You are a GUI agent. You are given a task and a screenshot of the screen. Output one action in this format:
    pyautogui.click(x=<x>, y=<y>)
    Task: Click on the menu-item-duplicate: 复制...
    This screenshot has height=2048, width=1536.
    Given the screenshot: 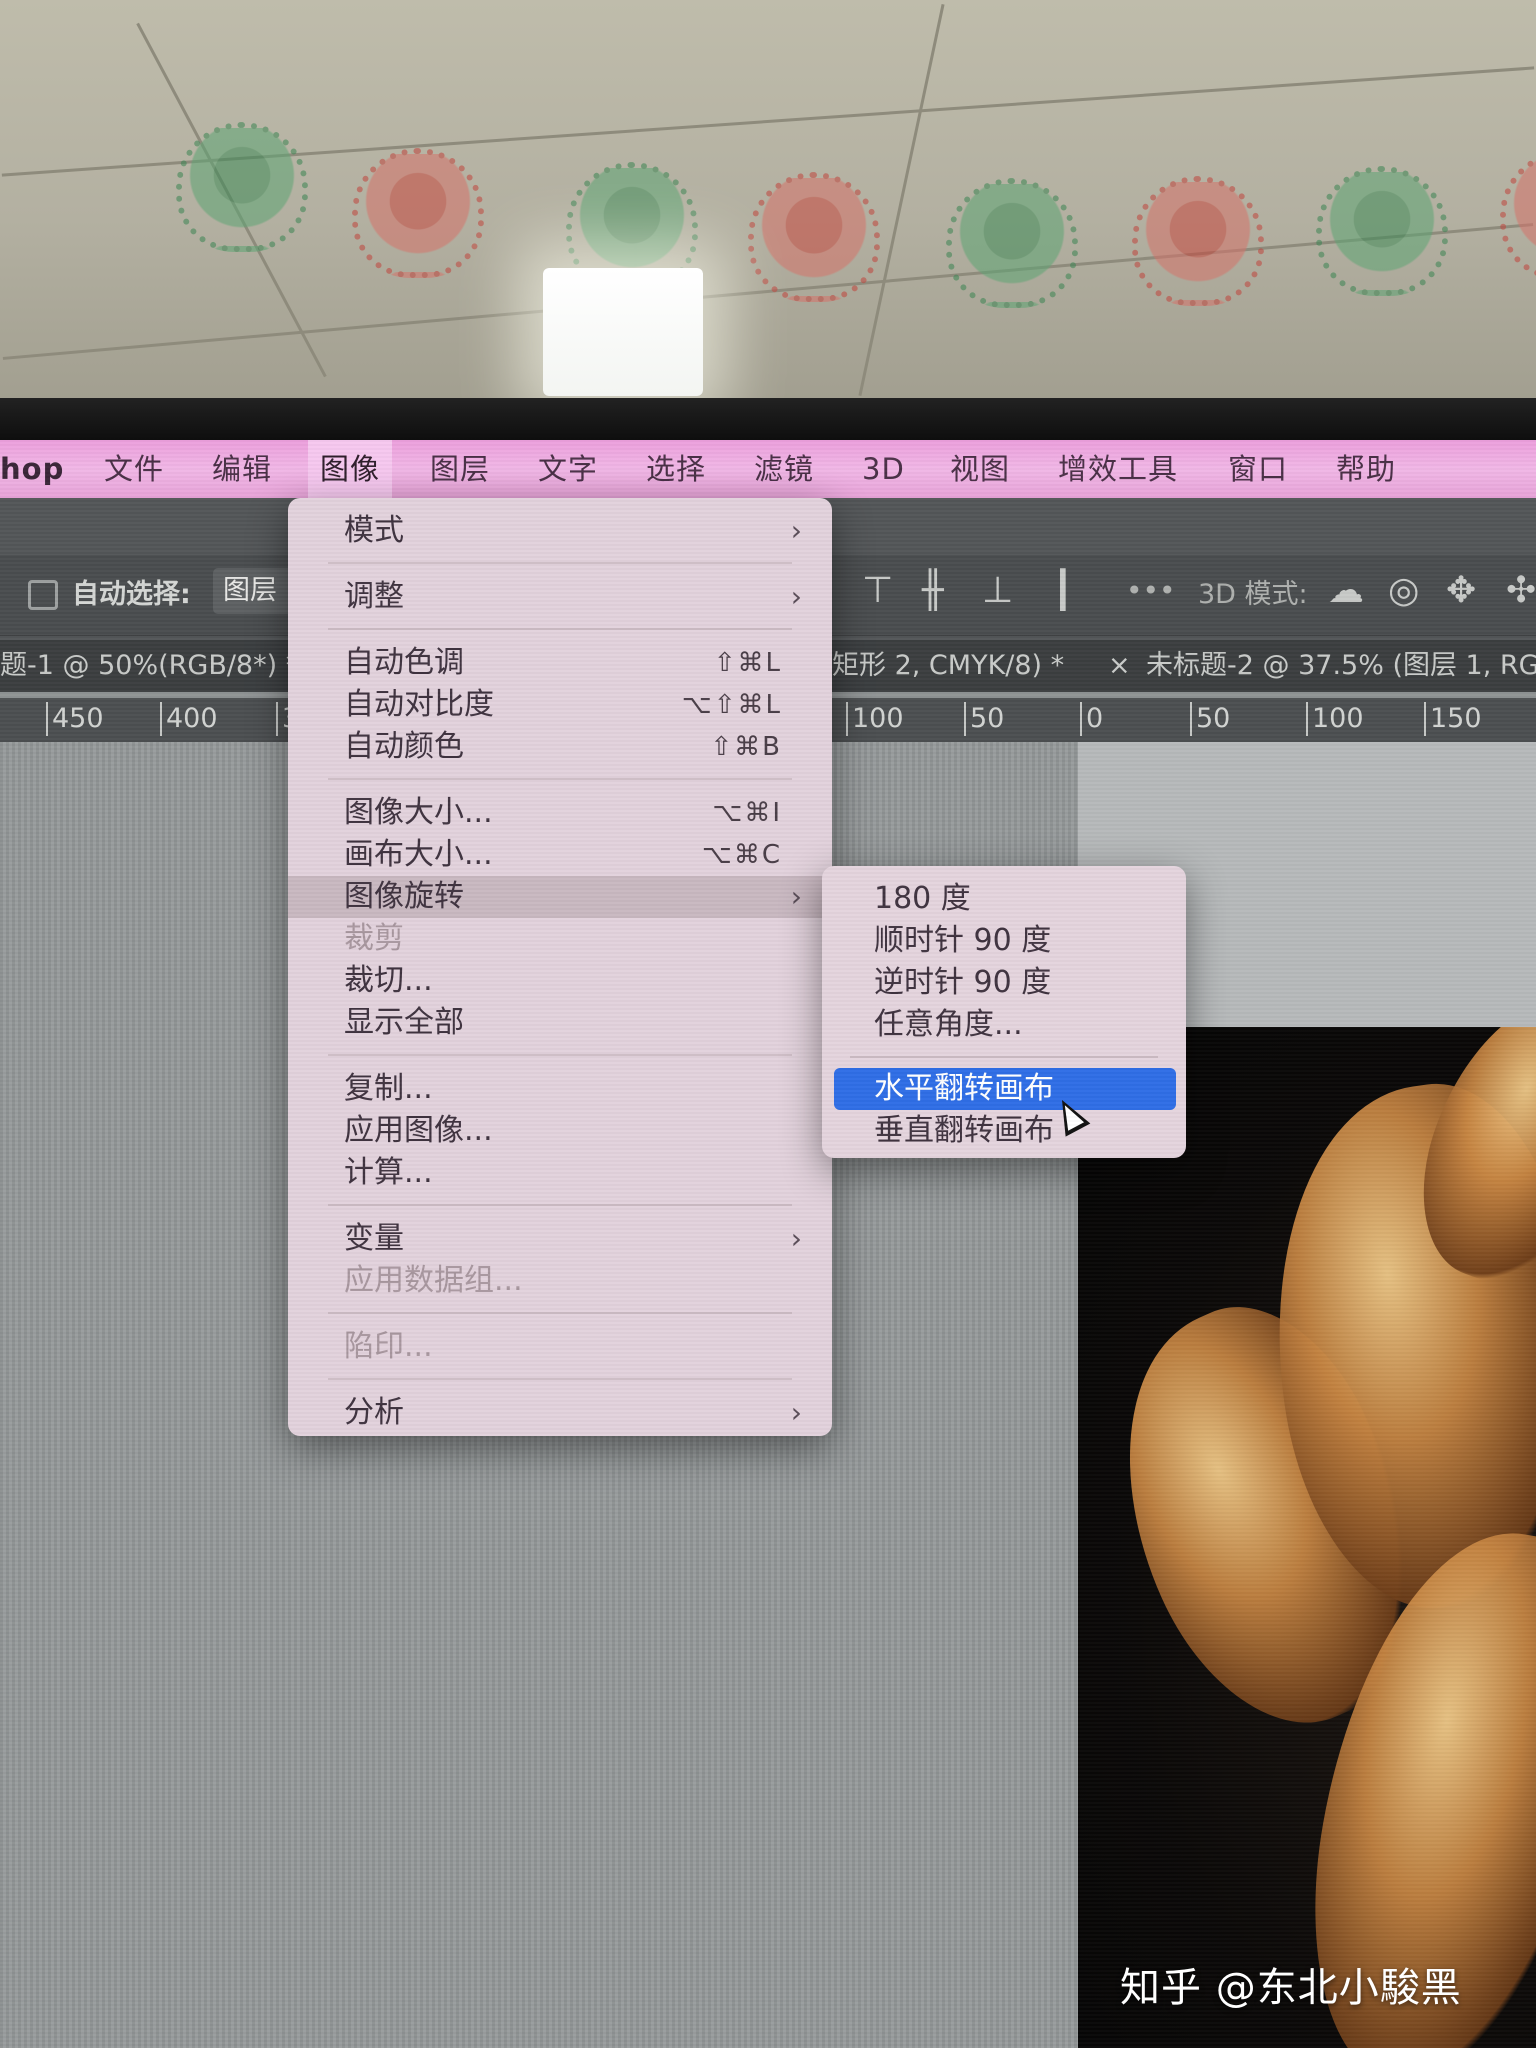 What is the action you would take?
    pyautogui.click(x=560, y=1089)
    